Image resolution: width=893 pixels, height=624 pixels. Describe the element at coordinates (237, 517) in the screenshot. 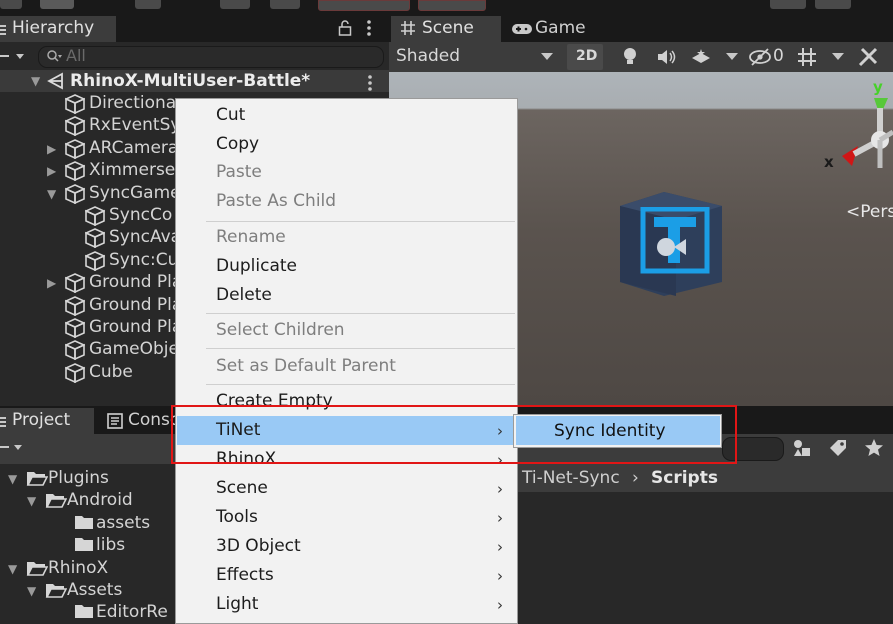

I see `menu-item-tools: Tools` at that location.